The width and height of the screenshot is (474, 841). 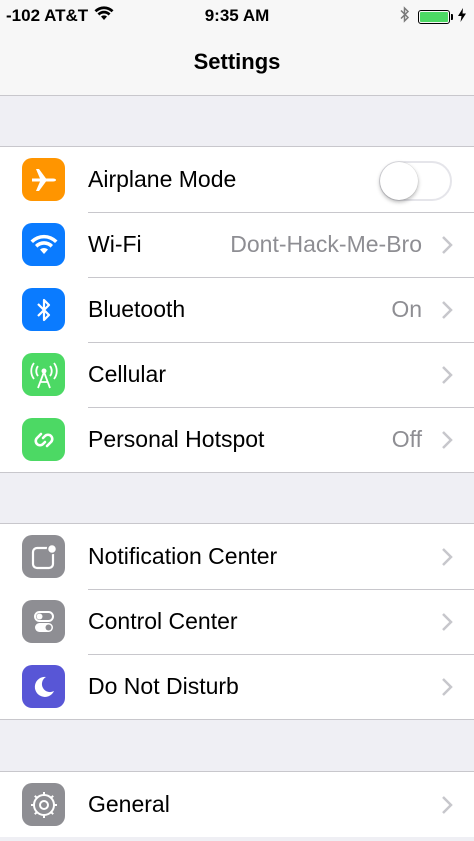 What do you see at coordinates (237, 374) in the screenshot?
I see `settings-row-cellular: Cellular` at bounding box center [237, 374].